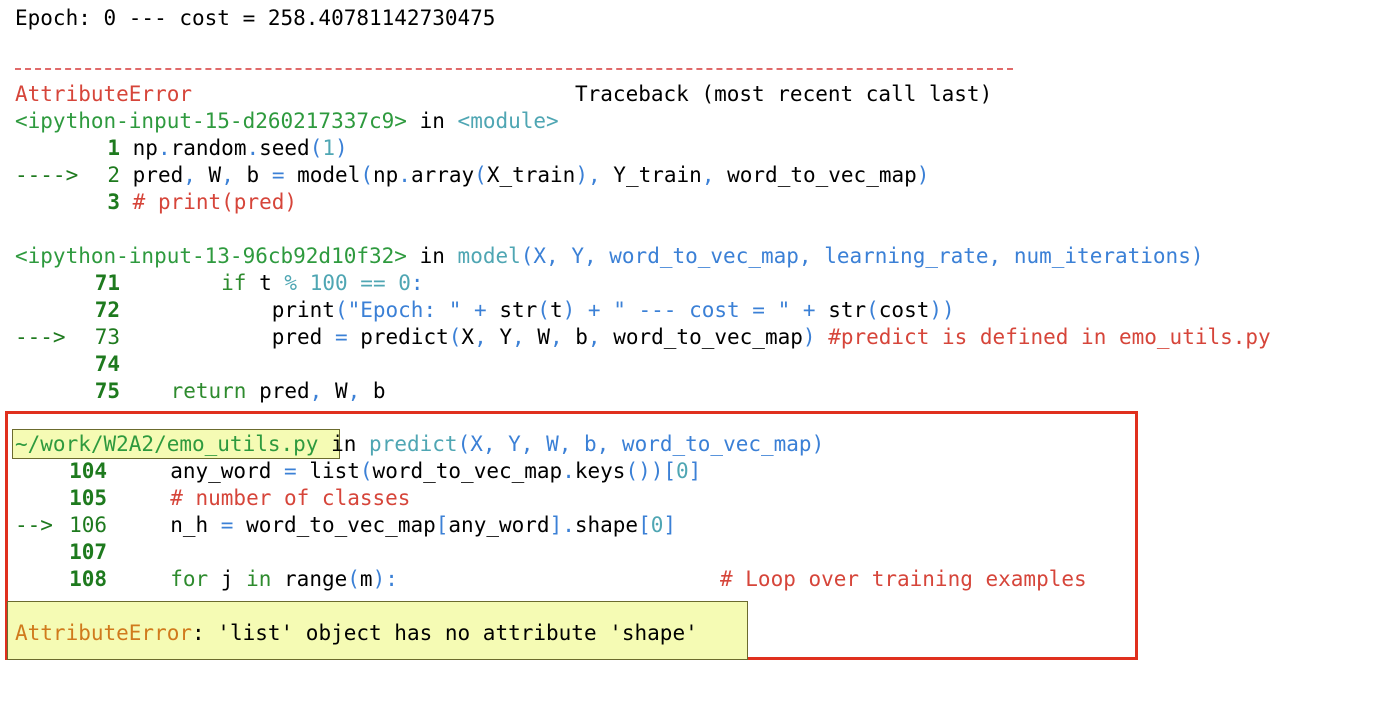 The image size is (1380, 706). I want to click on frame-2-file: <ipython-input-13-96cb92d10f32>, so click(211, 256).